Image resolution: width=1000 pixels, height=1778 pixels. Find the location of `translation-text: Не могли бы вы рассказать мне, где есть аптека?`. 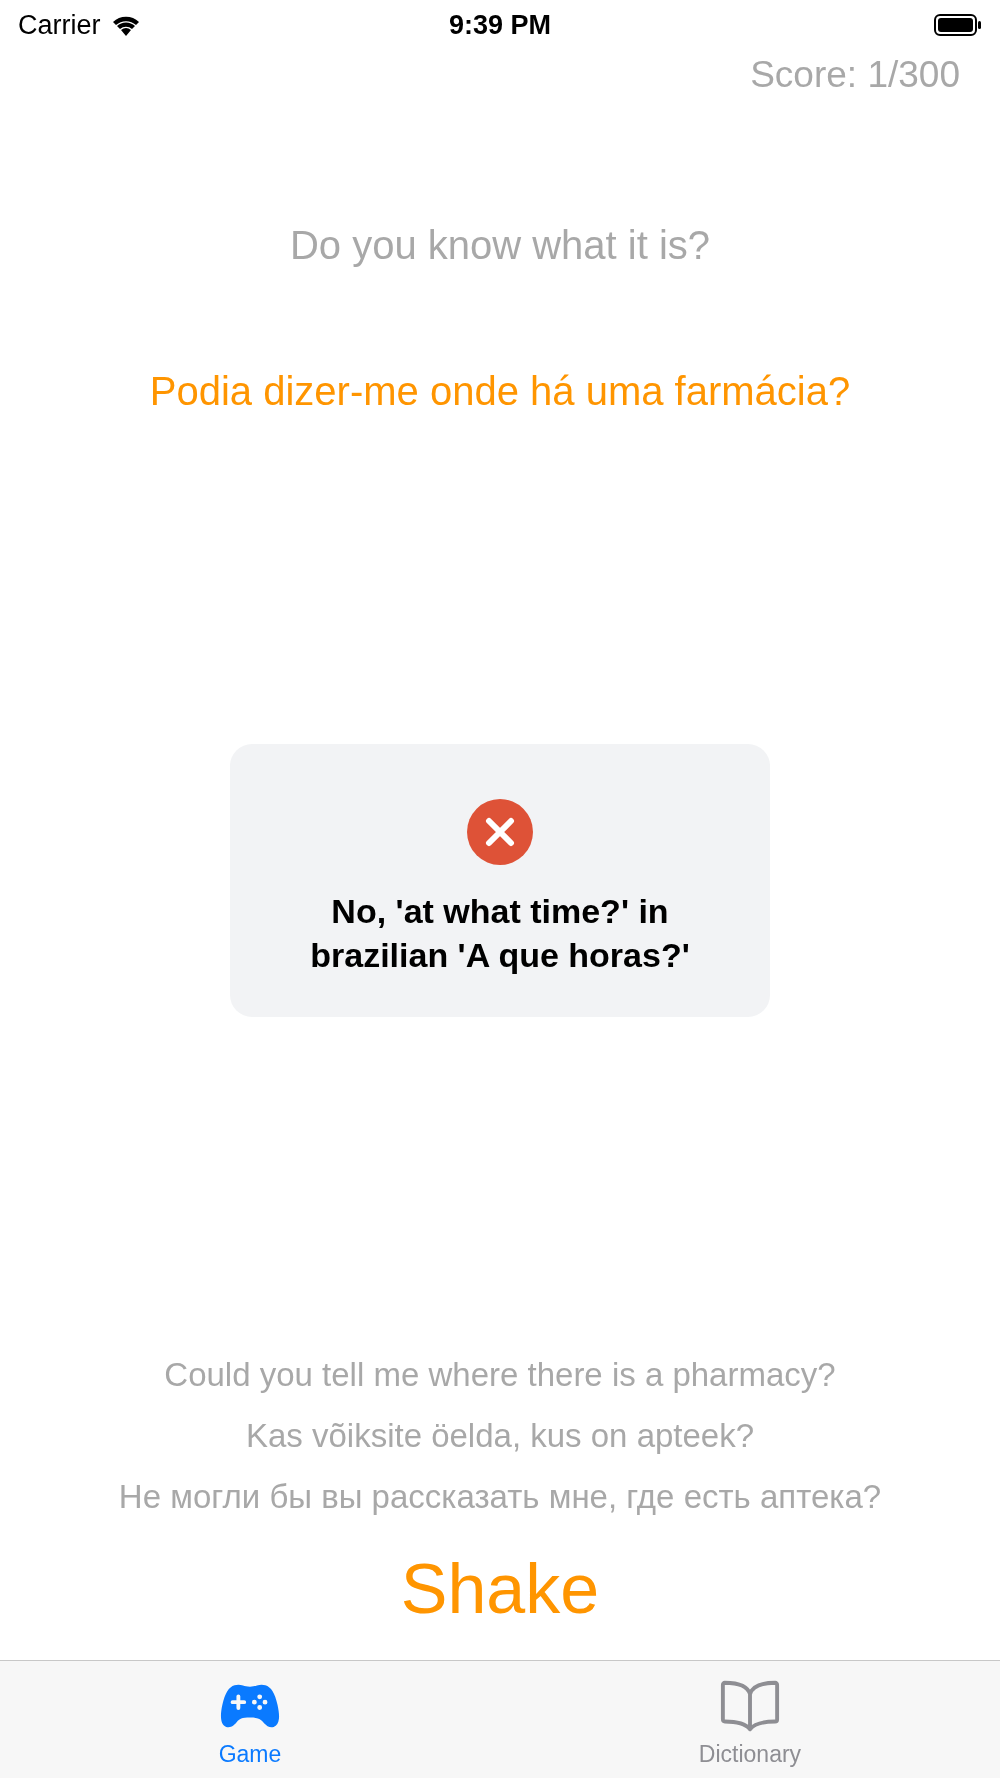

translation-text: Не могли бы вы рассказать мне, где есть аптека? is located at coordinates (500, 1497).